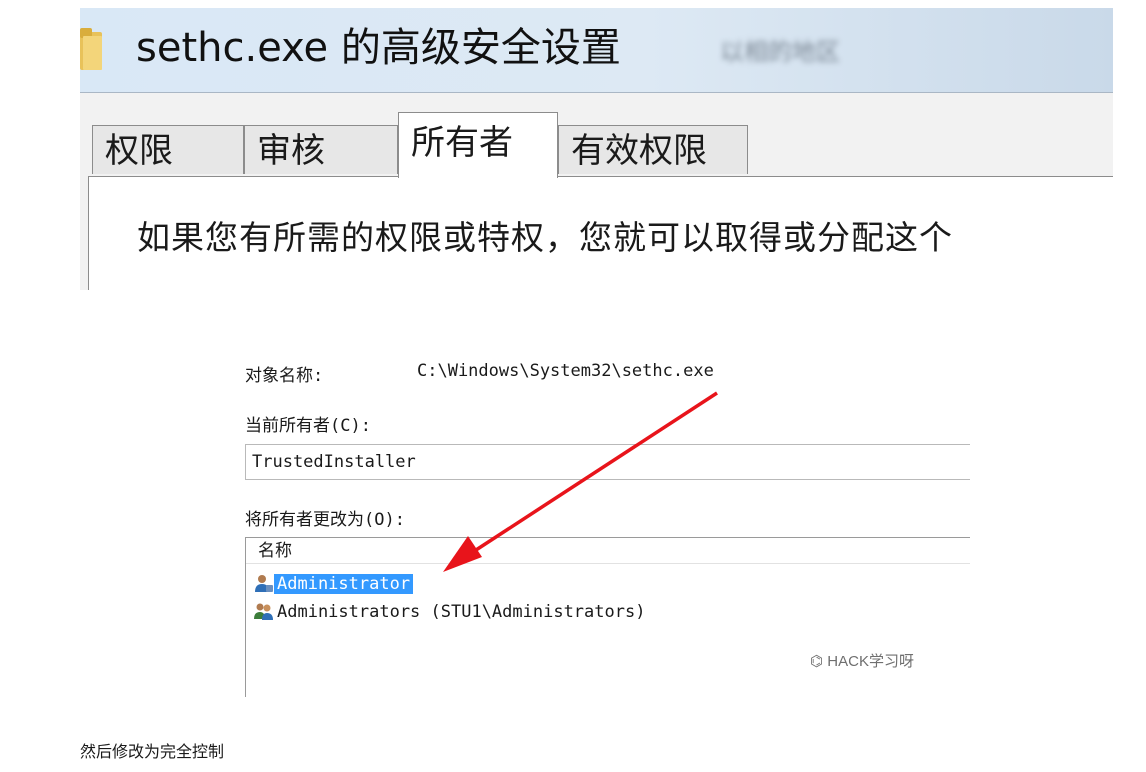 This screenshot has width=1146, height=772. I want to click on watermark: ⌬ HACK学习呀, so click(862, 660).